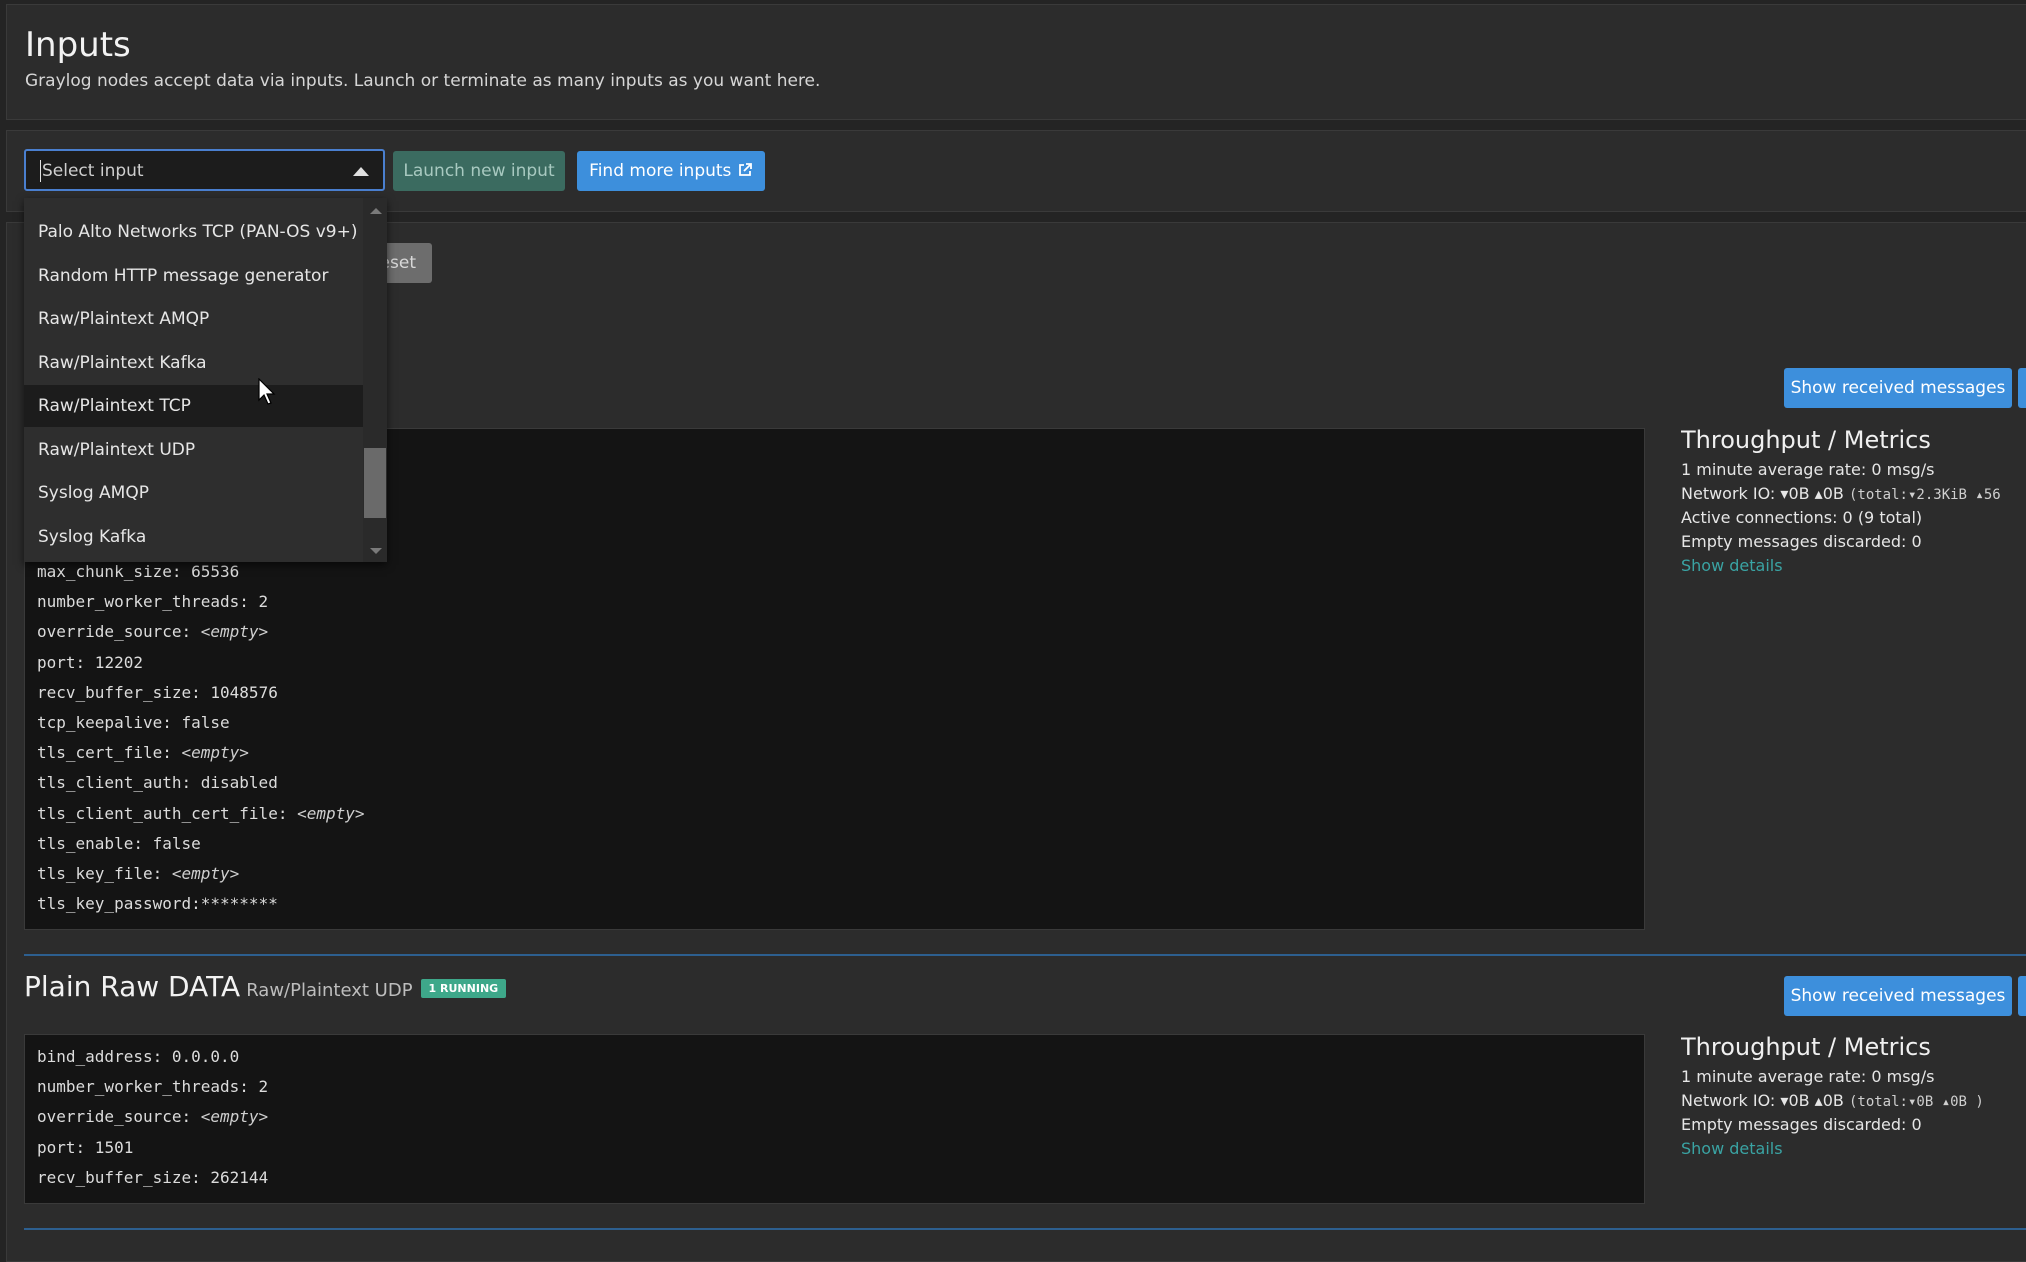 This screenshot has height=1262, width=2026. Describe the element at coordinates (463, 988) in the screenshot. I see `status-badge: 1 RUNNING` at that location.